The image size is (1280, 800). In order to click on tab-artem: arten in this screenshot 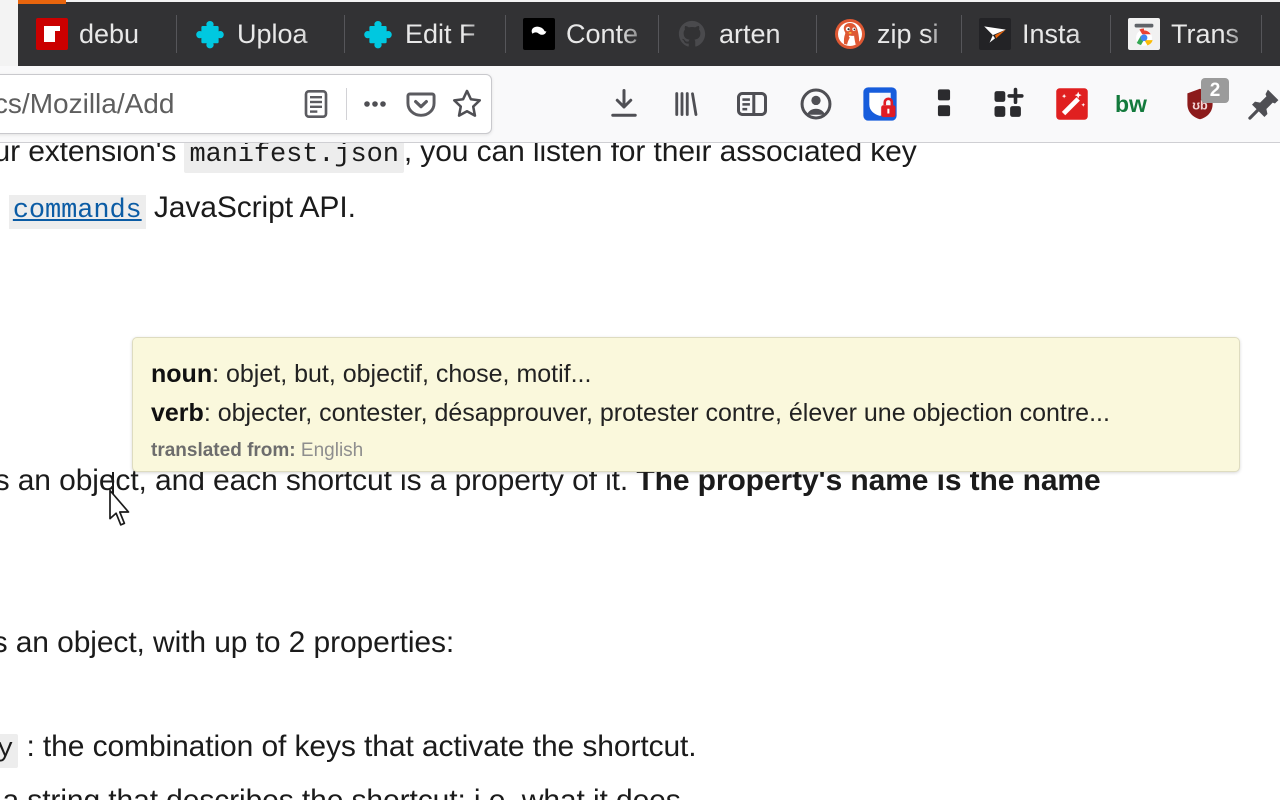, I will do `click(737, 34)`.